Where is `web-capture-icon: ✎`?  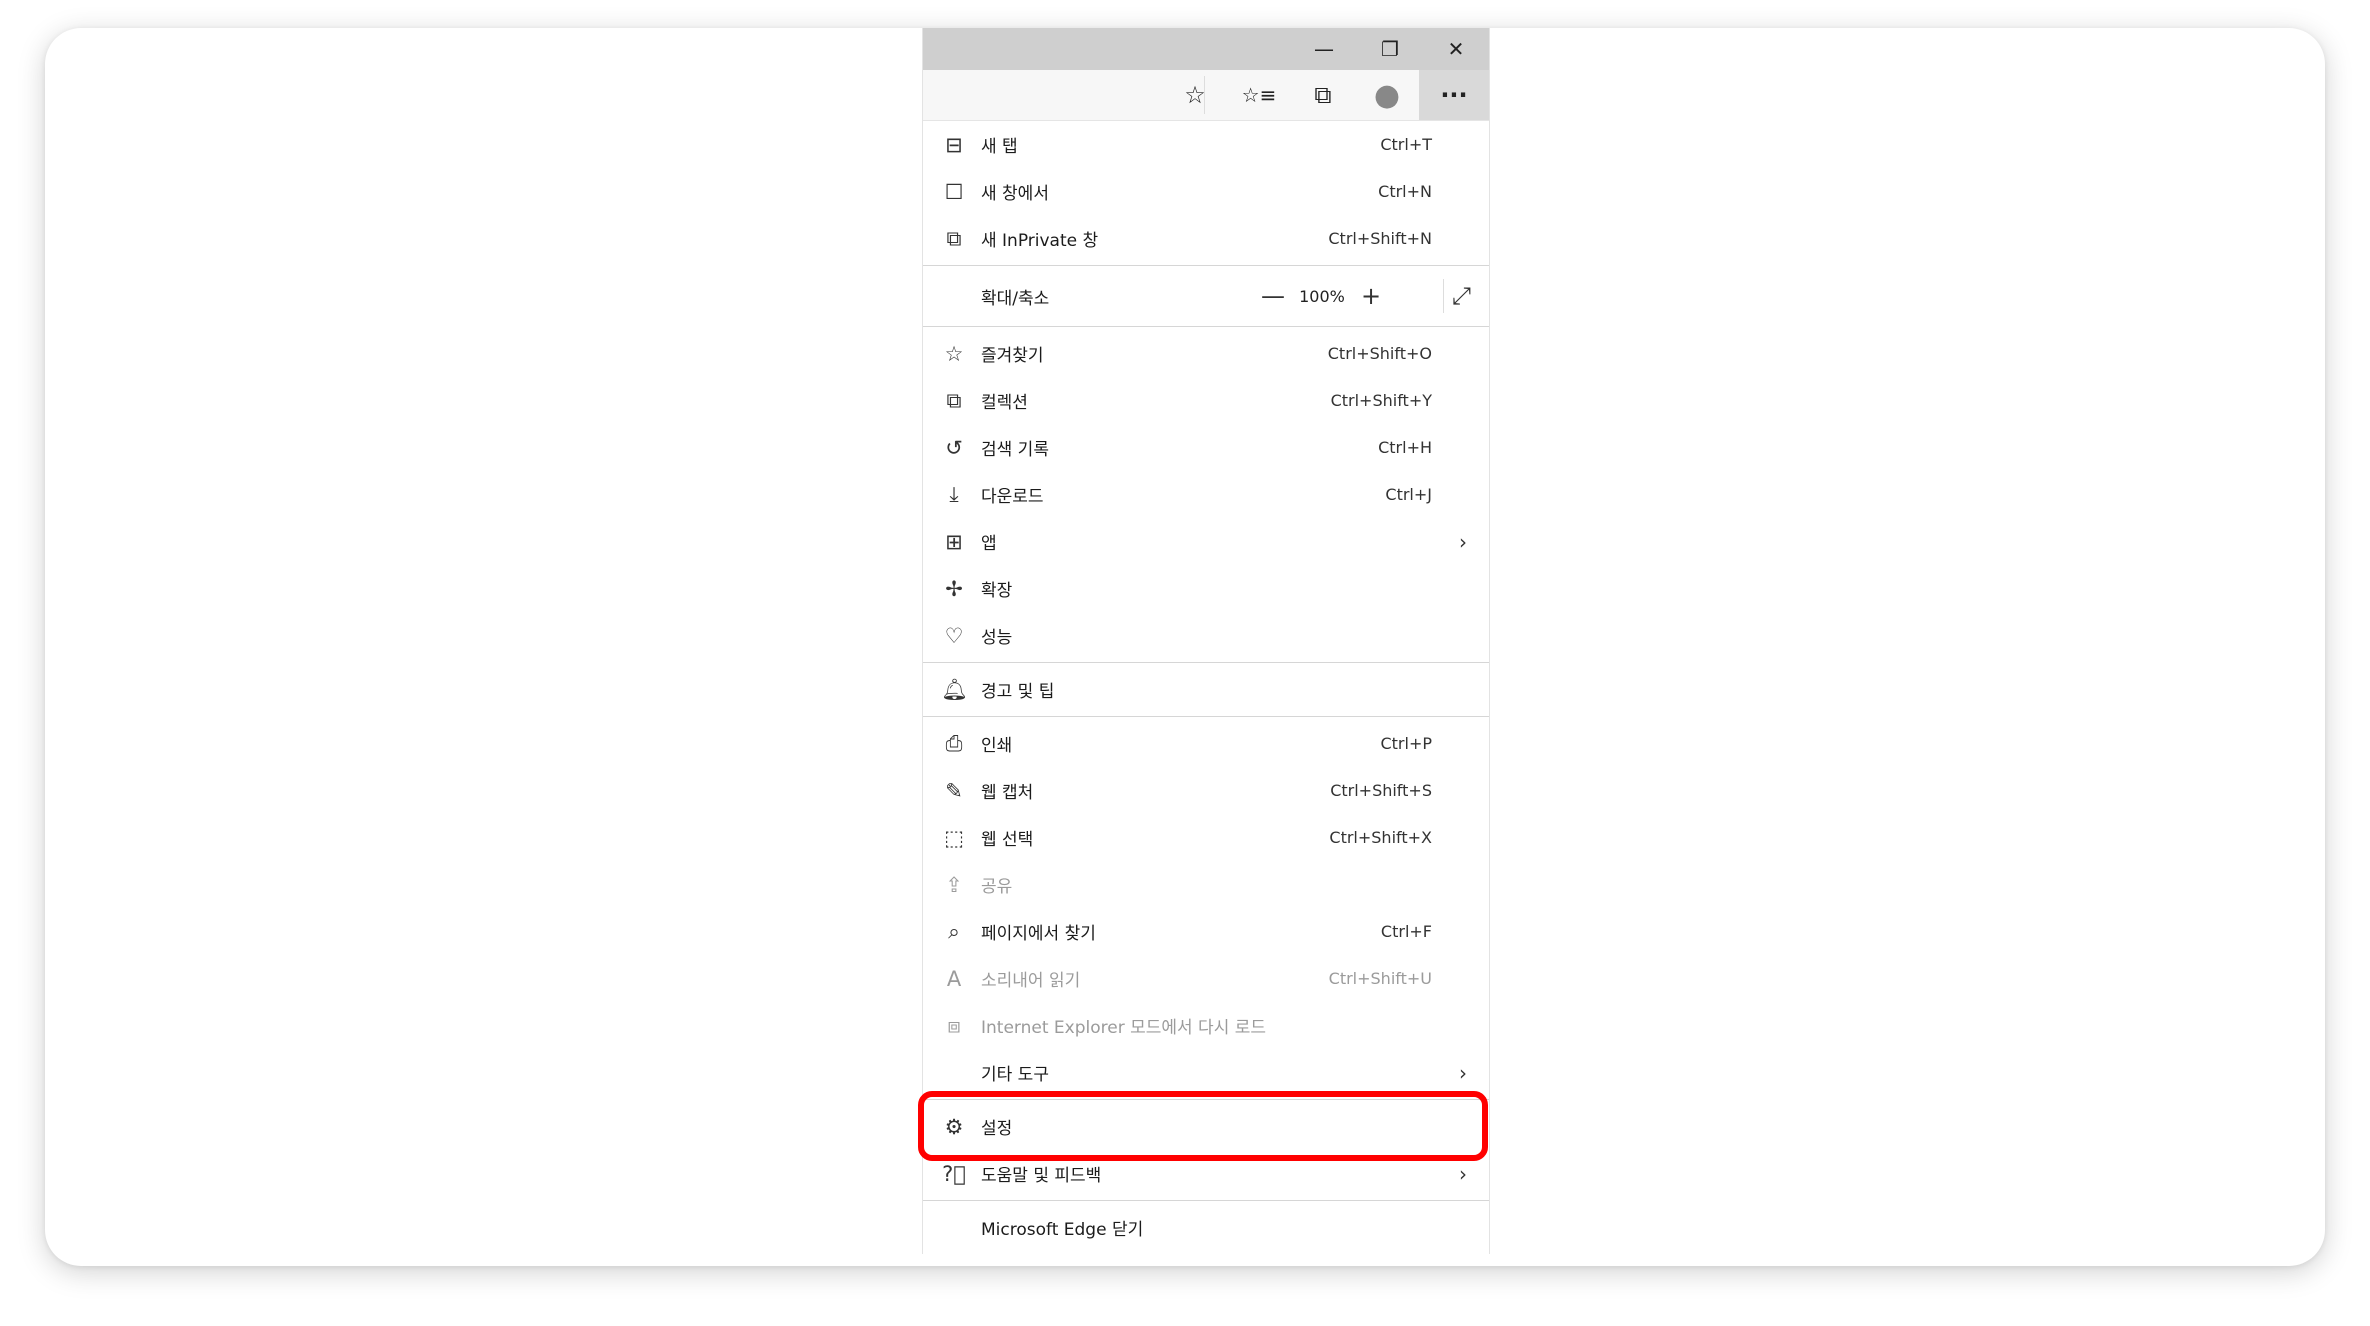
web-capture-icon: ✎ is located at coordinates (954, 790).